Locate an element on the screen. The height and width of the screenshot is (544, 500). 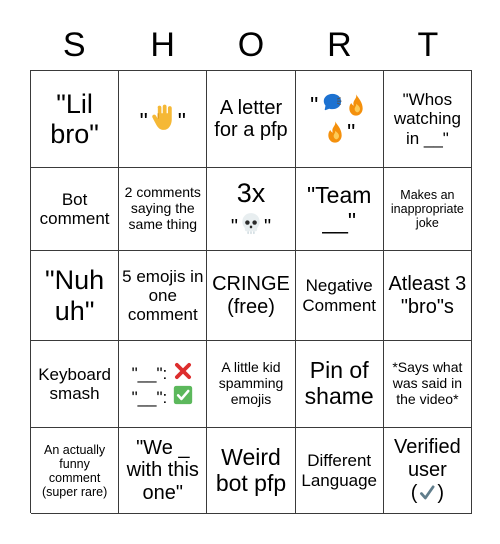
bingo-cell-text: "Whos watching in __" is located at coordinates (427, 119).